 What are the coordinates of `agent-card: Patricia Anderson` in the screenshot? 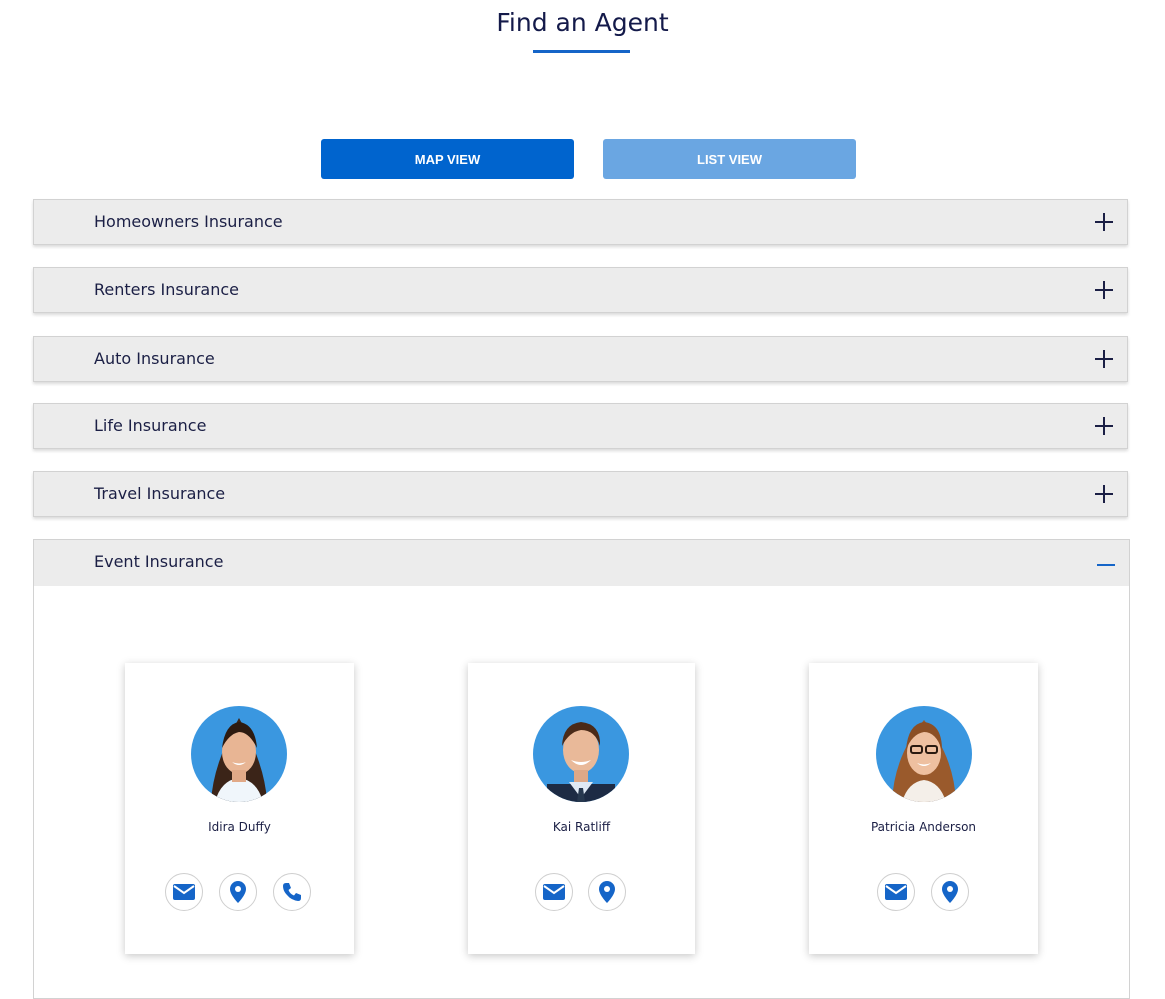 It's located at (923, 808).